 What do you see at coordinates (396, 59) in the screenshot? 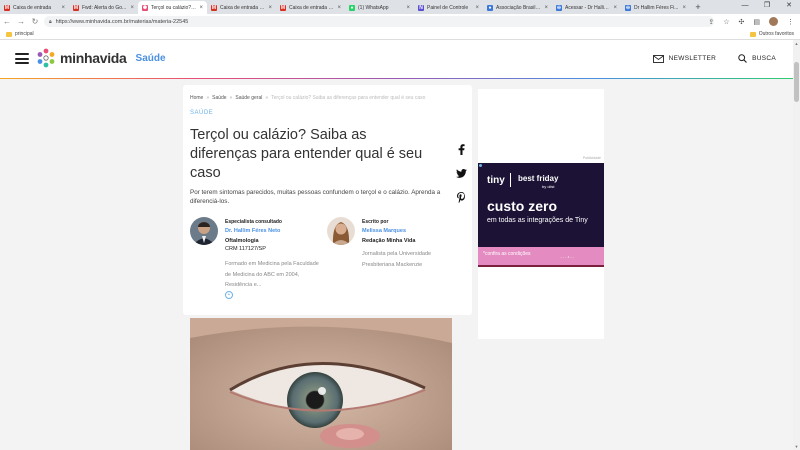
I see `site-header: minhavida Saúde NEWSLETTER BUSCA` at bounding box center [396, 59].